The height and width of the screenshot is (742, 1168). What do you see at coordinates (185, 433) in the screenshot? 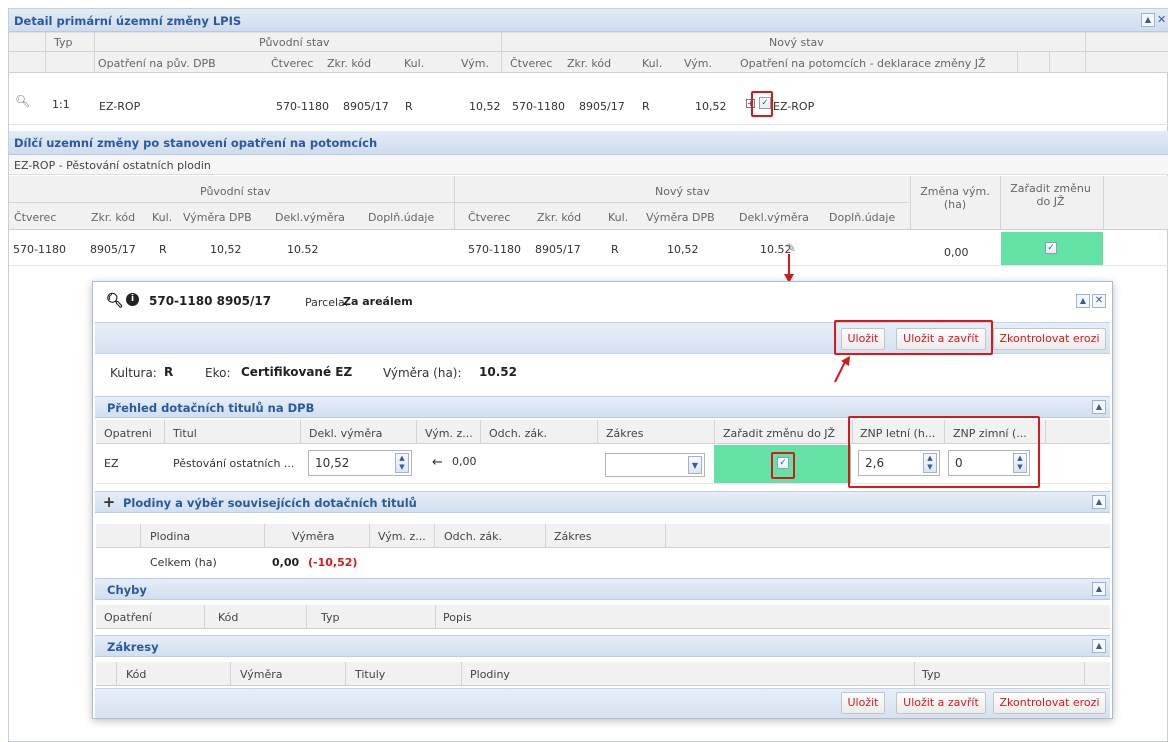
I see `col-header: Titul` at bounding box center [185, 433].